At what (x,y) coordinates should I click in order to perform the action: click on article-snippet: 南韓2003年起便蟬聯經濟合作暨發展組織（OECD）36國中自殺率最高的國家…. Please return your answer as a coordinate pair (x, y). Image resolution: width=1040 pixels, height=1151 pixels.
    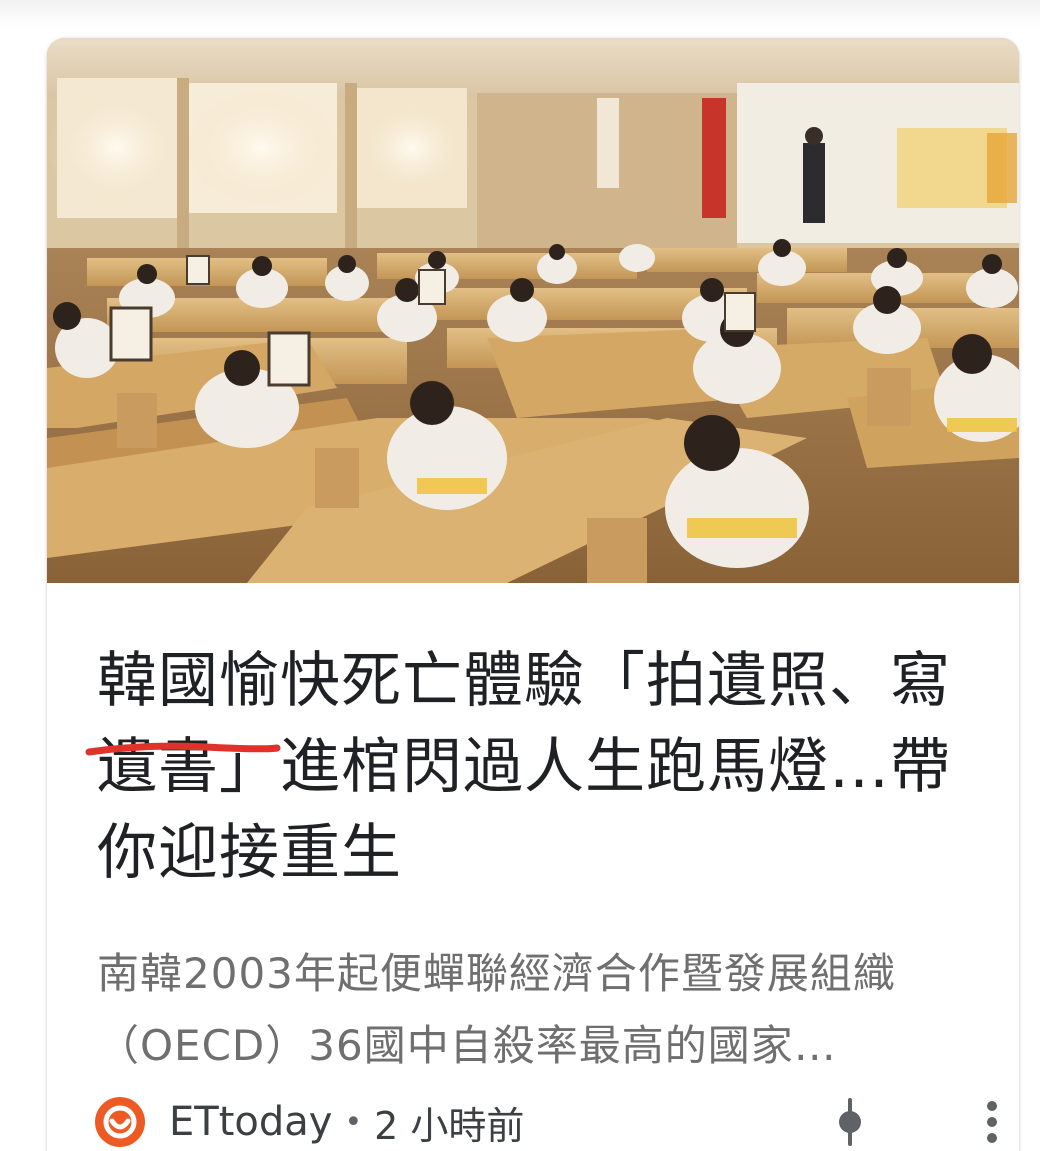
    Looking at the image, I should click on (496, 1009).